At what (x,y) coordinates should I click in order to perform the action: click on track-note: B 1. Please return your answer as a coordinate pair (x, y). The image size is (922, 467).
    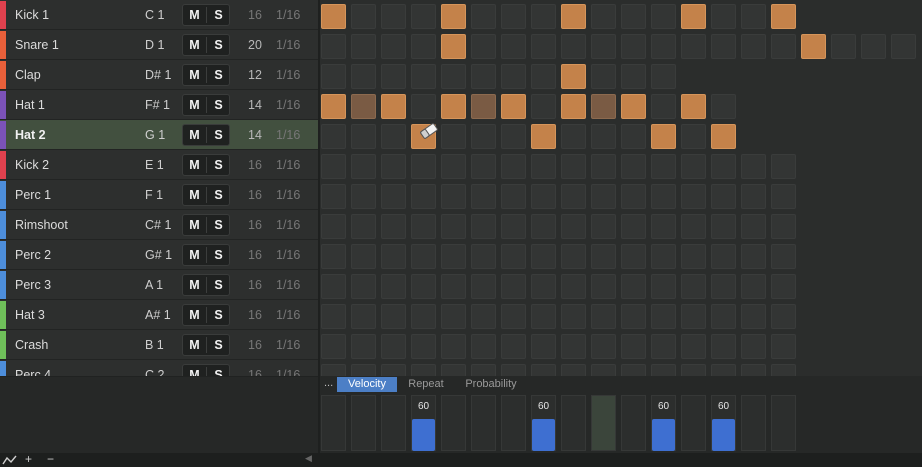
    Looking at the image, I should click on (154, 345).